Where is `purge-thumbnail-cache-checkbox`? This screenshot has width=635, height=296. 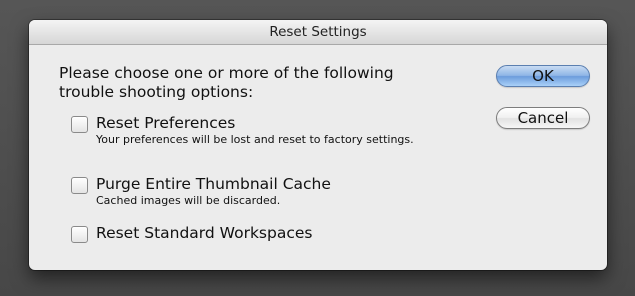
purge-thumbnail-cache-checkbox is located at coordinates (79, 185).